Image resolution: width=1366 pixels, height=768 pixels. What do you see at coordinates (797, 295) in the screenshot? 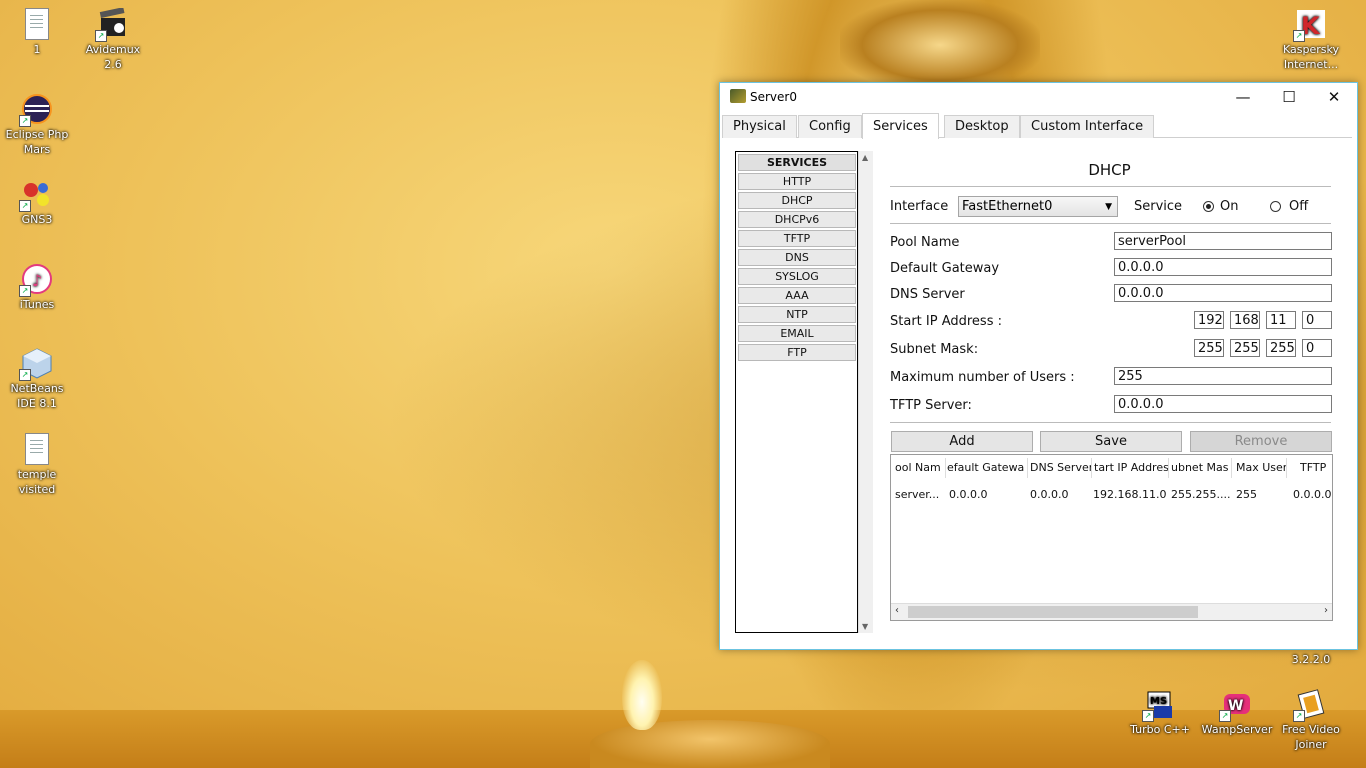
I see `service-aaa: AAA` at bounding box center [797, 295].